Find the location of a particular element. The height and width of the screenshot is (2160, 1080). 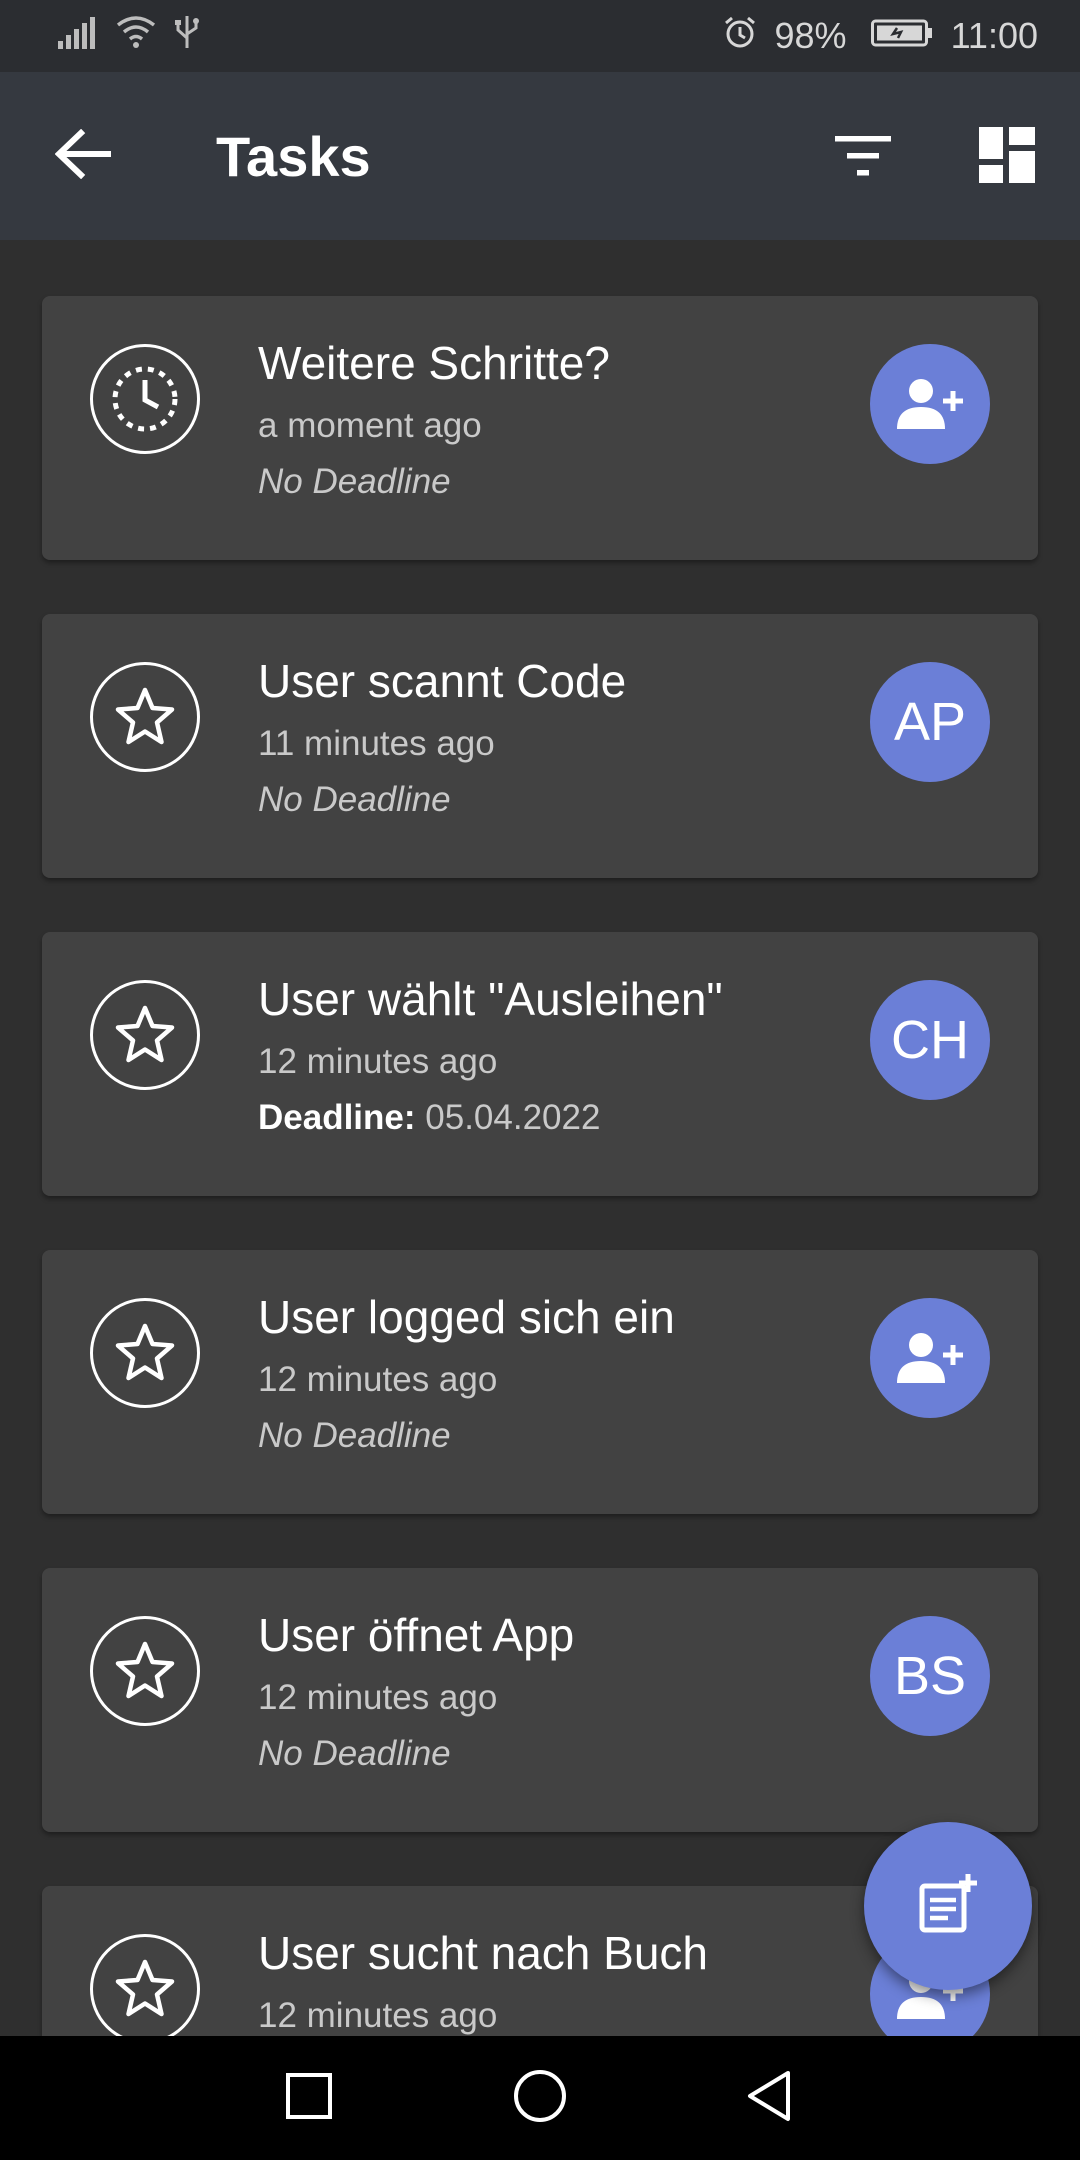

task-title: User logged sich ein is located at coordinates (466, 1317).